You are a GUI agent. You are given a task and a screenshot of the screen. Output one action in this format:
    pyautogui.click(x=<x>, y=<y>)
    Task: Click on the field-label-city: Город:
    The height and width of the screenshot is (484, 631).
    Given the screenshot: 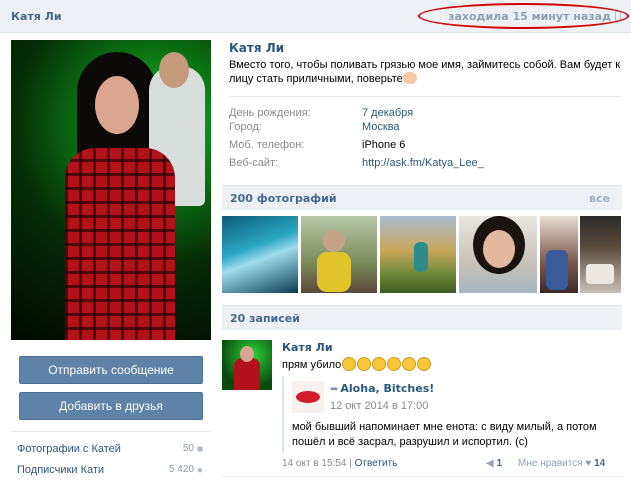 What is the action you would take?
    pyautogui.click(x=245, y=127)
    